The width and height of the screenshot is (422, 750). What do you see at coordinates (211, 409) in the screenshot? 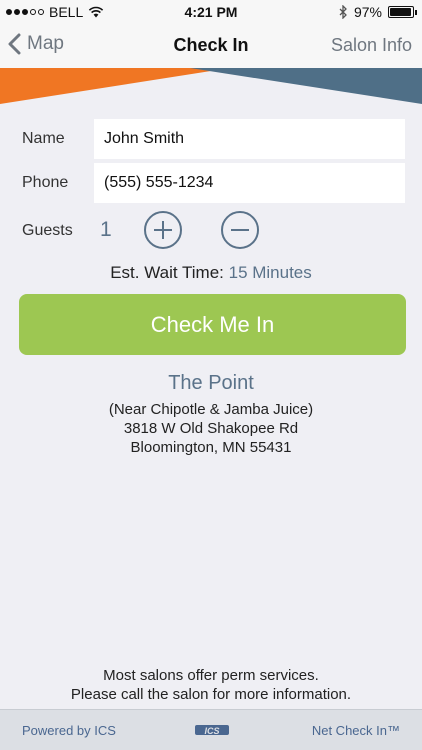
I see `address-line: (Near Chipotle & Jamba Juice)` at bounding box center [211, 409].